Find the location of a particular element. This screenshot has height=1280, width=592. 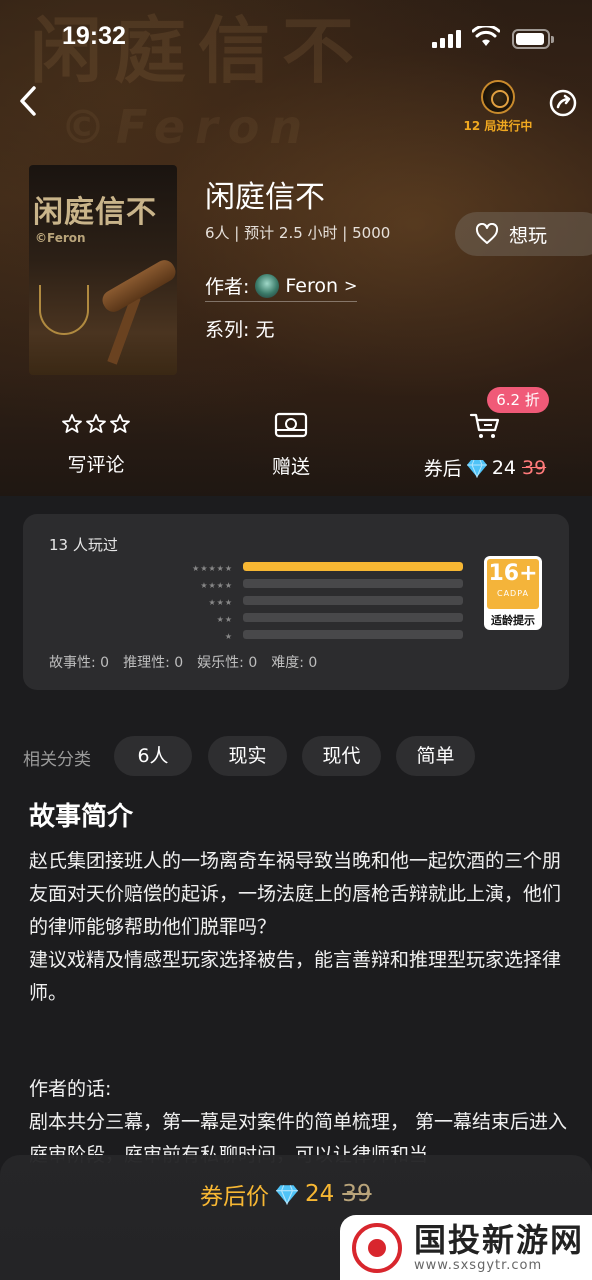

bottom-price-now: 24 is located at coordinates (320, 1194).